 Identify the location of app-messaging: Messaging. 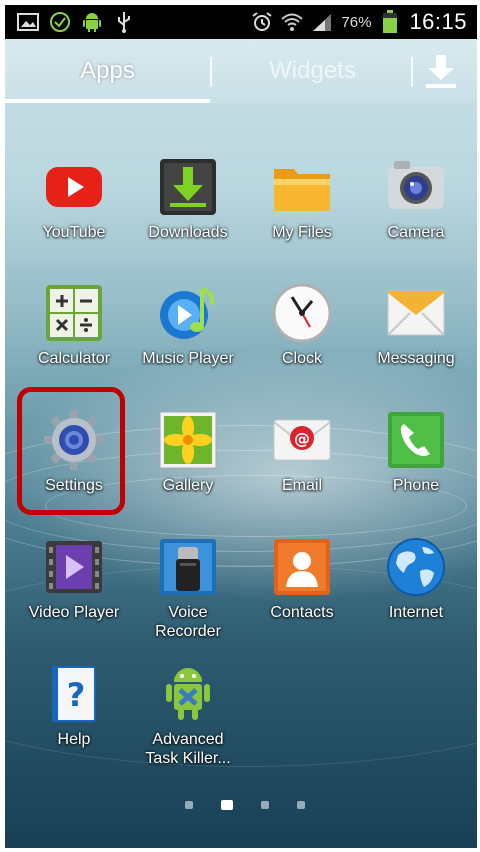
(416, 341).